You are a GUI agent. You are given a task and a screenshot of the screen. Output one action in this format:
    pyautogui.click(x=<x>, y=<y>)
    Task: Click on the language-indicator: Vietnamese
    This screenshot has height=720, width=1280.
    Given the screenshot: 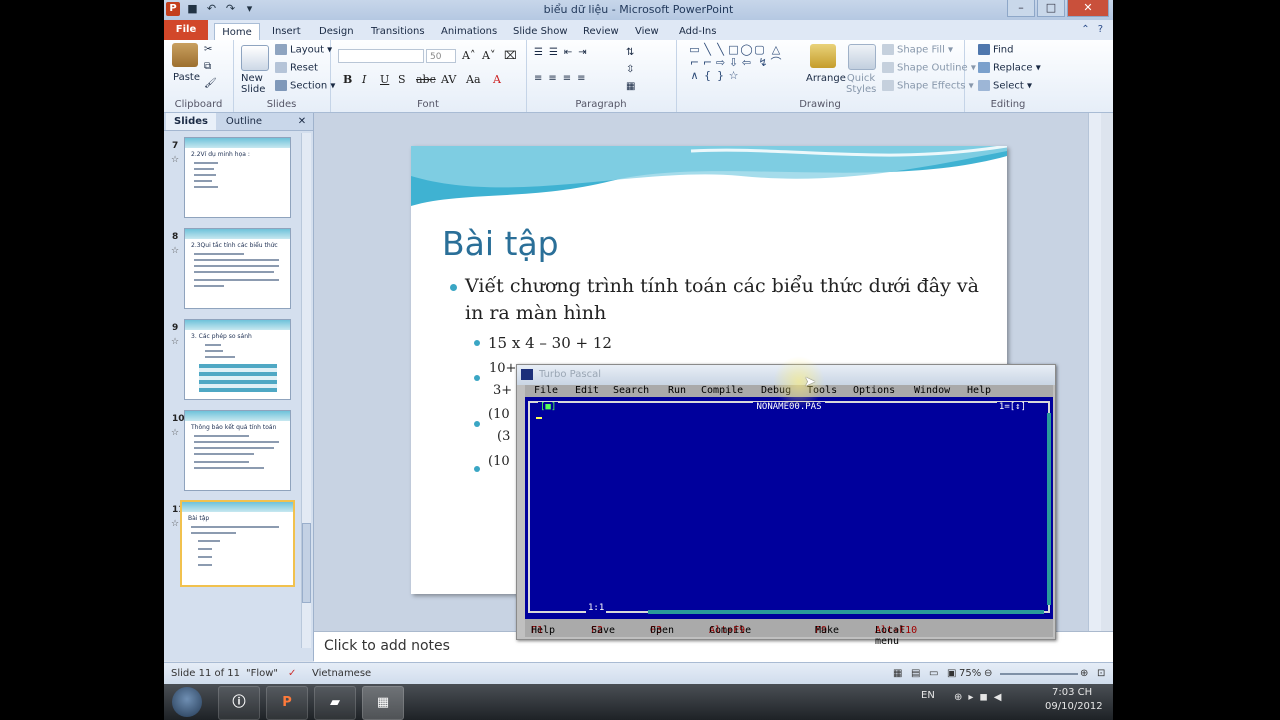 What is the action you would take?
    pyautogui.click(x=341, y=673)
    